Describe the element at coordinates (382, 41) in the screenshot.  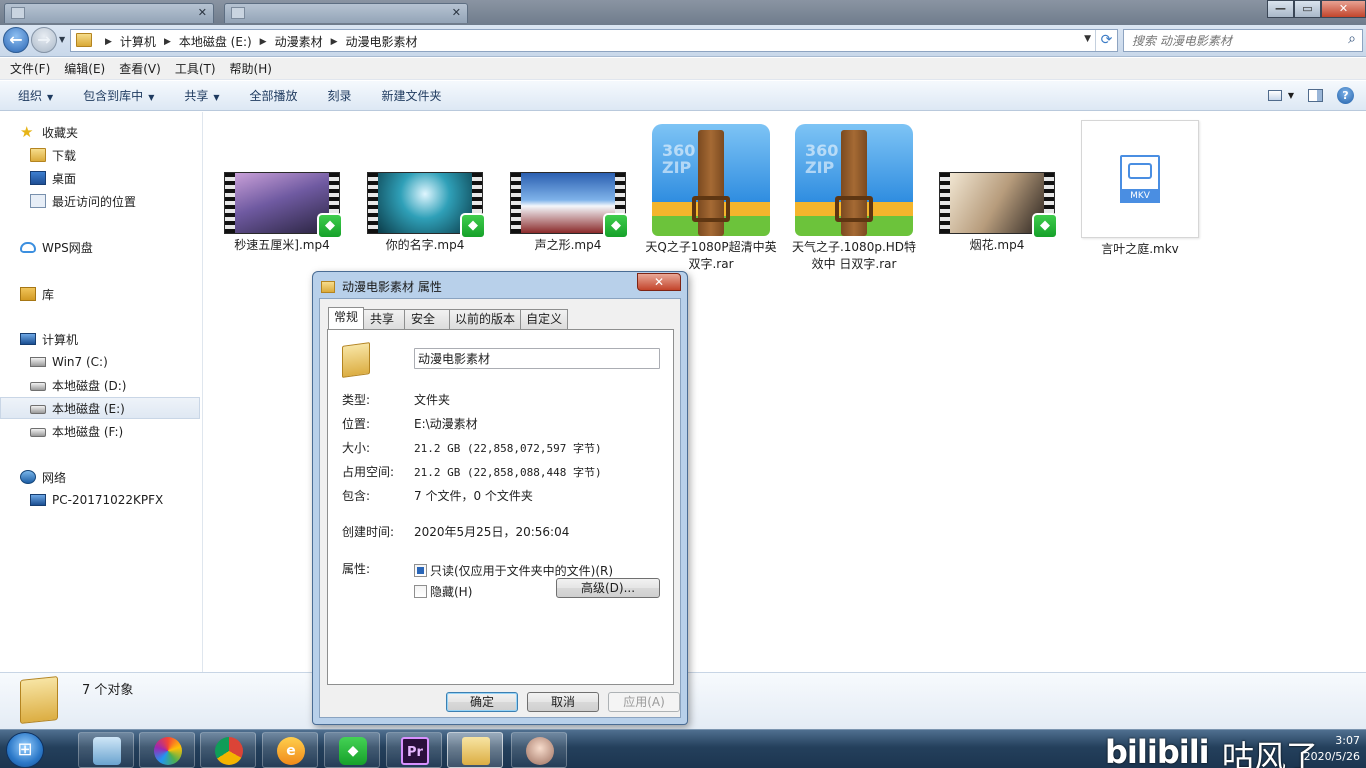
I see `breadcrumb-item: 动漫电影素材` at that location.